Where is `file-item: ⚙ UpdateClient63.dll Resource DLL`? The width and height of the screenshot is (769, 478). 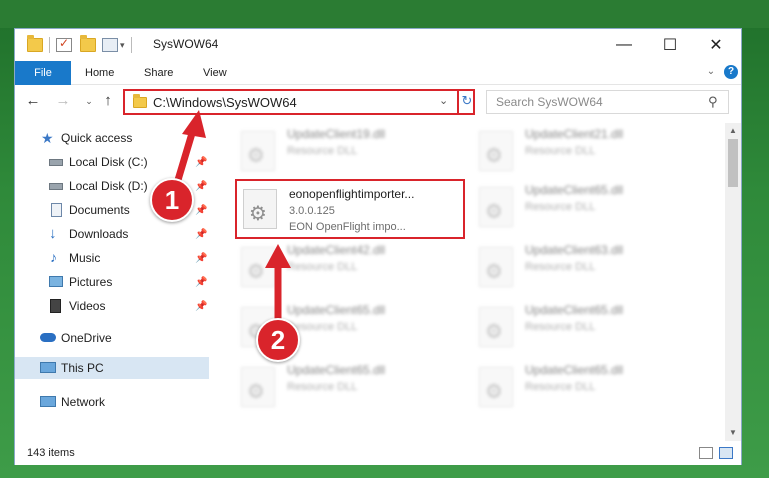
file-item: ⚙ UpdateClient63.dll Resource DLL is located at coordinates (588, 269).